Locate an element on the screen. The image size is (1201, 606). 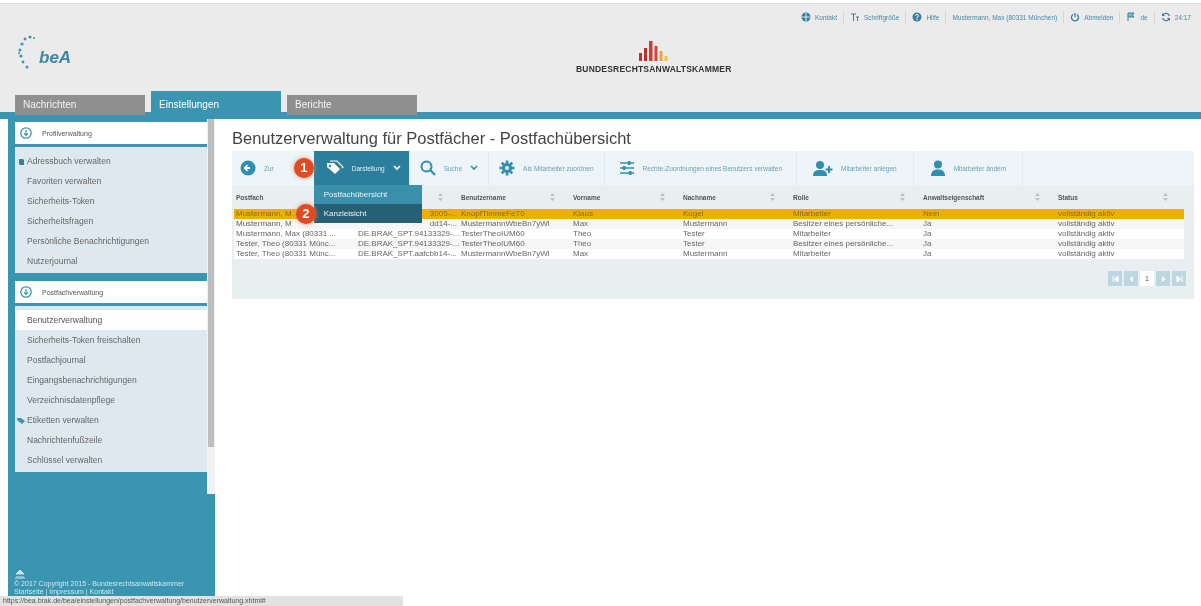
first-page-icon is located at coordinates (1115, 278).